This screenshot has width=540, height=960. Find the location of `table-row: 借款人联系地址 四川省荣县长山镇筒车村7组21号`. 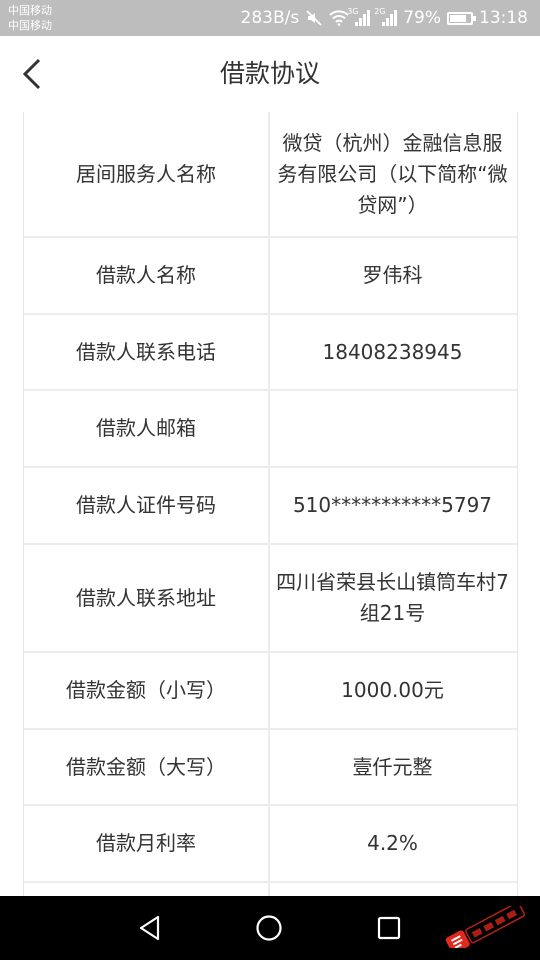

table-row: 借款人联系地址 四川省荣县长山镇筒车村7组21号 is located at coordinates (270, 599).